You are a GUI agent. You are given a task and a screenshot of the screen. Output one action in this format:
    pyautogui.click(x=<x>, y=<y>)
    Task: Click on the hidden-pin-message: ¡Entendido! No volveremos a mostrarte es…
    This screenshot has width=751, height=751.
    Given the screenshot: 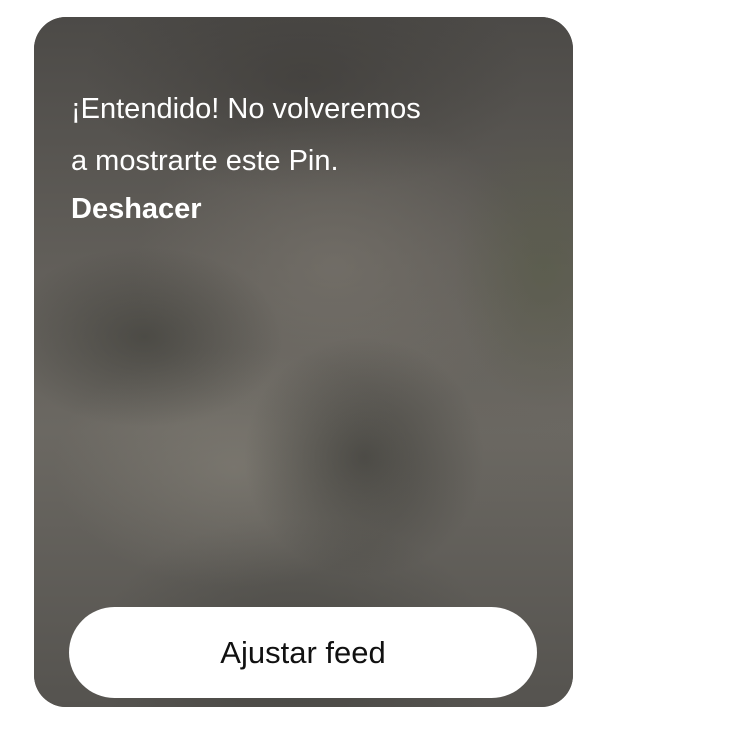 What is the action you would take?
    pyautogui.click(x=246, y=135)
    